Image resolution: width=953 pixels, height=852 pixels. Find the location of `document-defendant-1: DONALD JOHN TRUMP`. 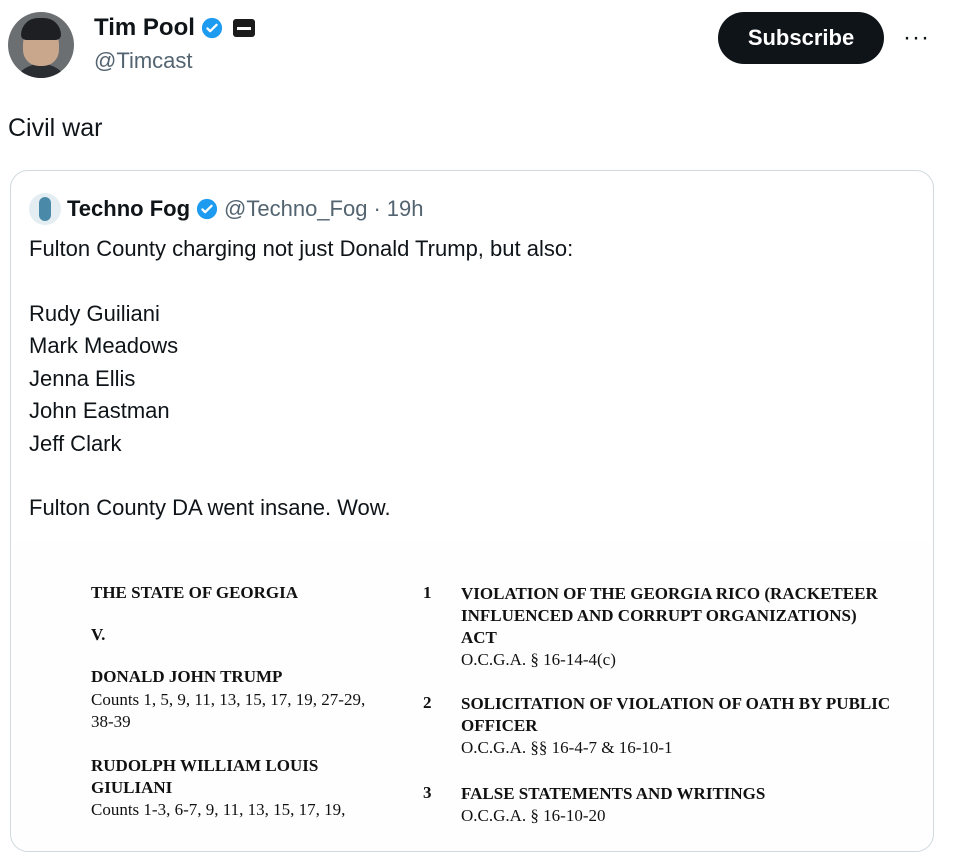

document-defendant-1: DONALD JOHN TRUMP is located at coordinates (187, 676).